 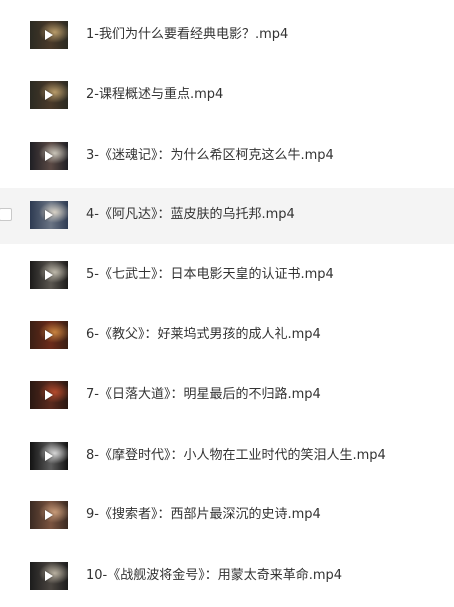 I want to click on file-row: 4-《阿凡达》：蓝皮肤的乌托邦.mp4, so click(x=227, y=216).